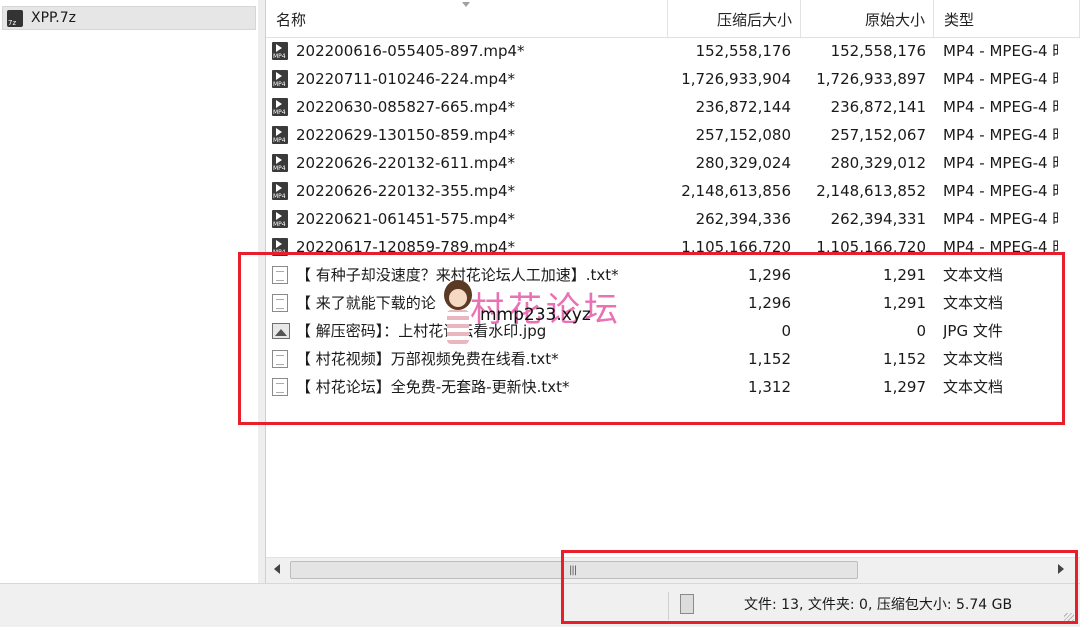 This screenshot has width=1080, height=627. What do you see at coordinates (406, 79) in the screenshot?
I see `file-name: 20220711-010246-224.mp4*` at bounding box center [406, 79].